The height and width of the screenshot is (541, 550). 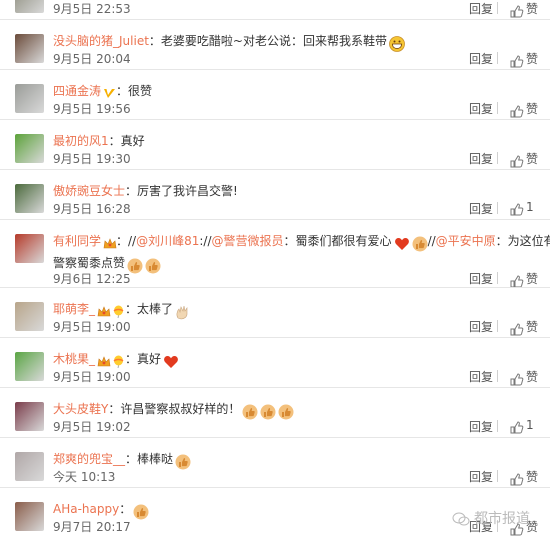 What do you see at coordinates (86, 509) in the screenshot?
I see `comment-username: AHa-happy` at bounding box center [86, 509].